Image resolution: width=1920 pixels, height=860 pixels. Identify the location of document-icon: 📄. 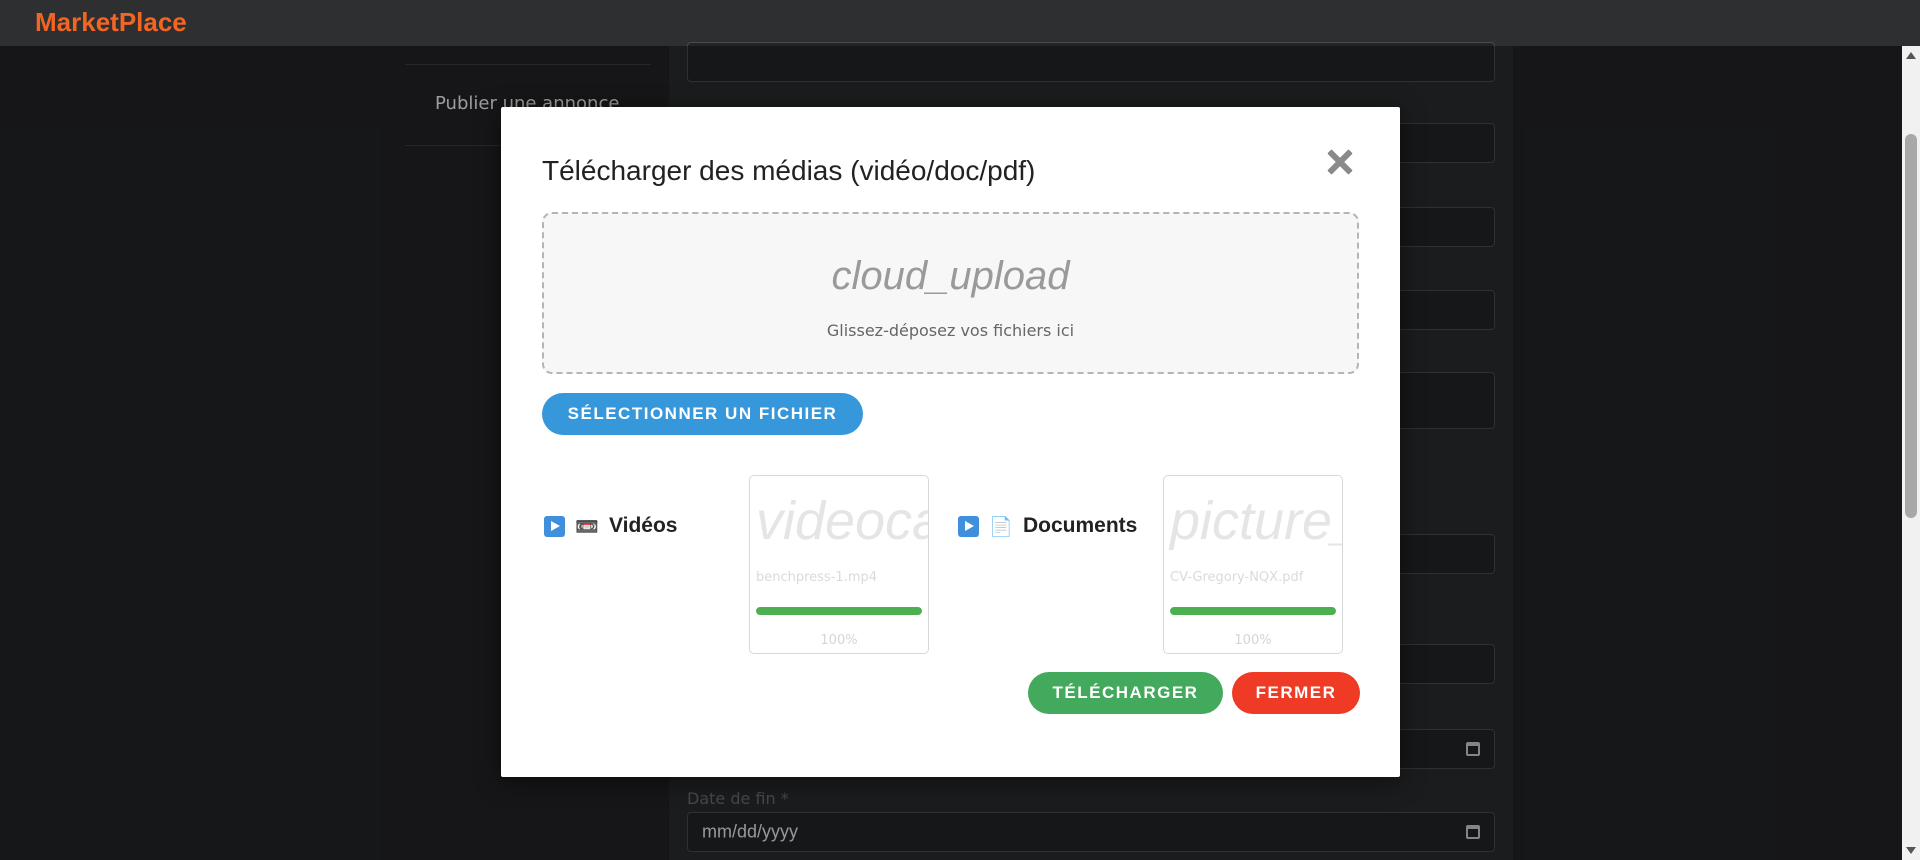
(1001, 526).